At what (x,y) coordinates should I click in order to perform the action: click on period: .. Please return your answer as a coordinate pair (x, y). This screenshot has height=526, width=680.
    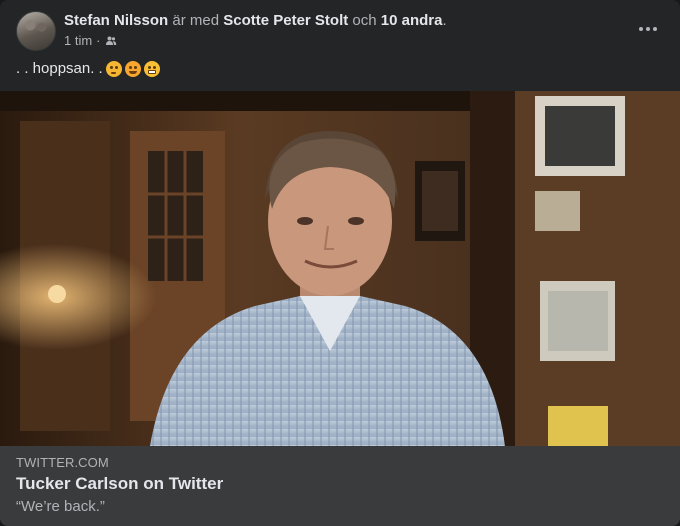
    Looking at the image, I should click on (444, 20).